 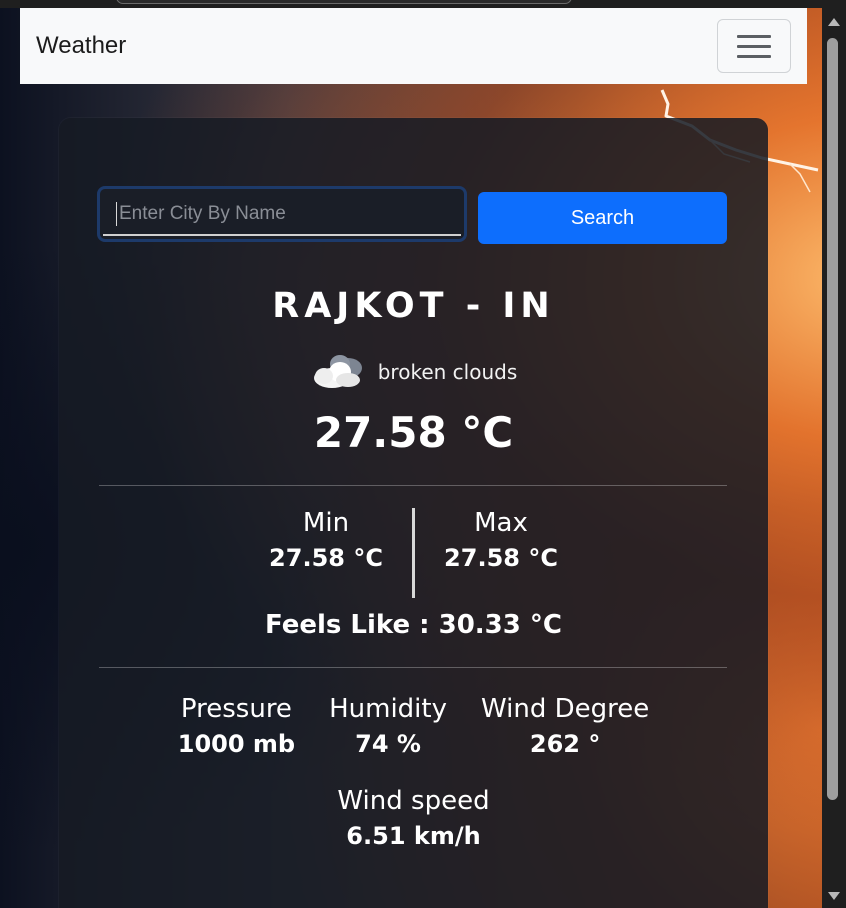 I want to click on input-underline, so click(x=282, y=235).